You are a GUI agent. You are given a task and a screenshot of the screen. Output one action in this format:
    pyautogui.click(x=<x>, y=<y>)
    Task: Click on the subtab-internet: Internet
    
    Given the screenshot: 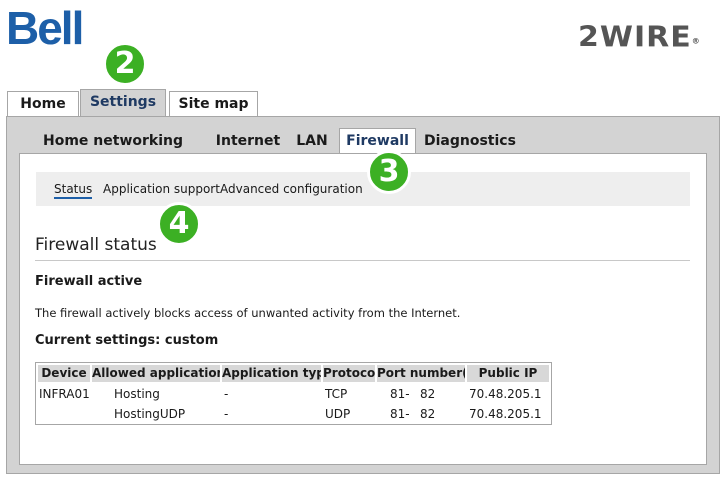 What is the action you would take?
    pyautogui.click(x=248, y=141)
    